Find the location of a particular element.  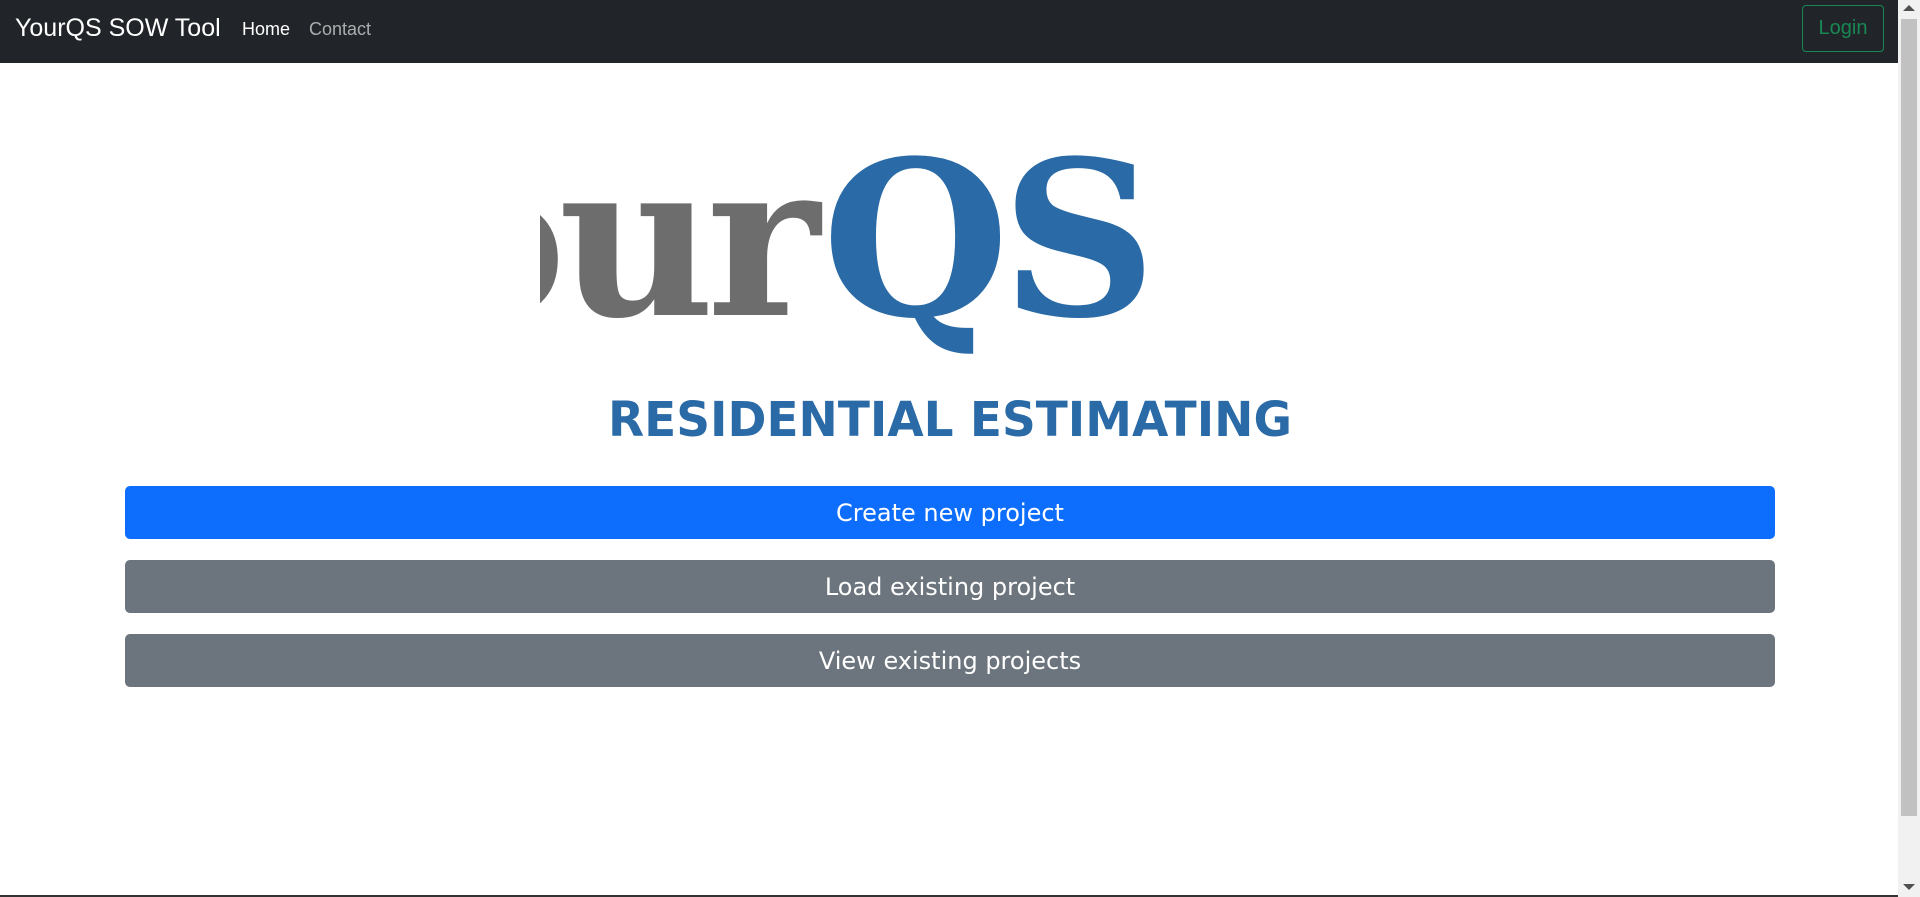

yourqs-logo: Your QS RESIDENTIAL ESTIMATING is located at coordinates (916, 286).